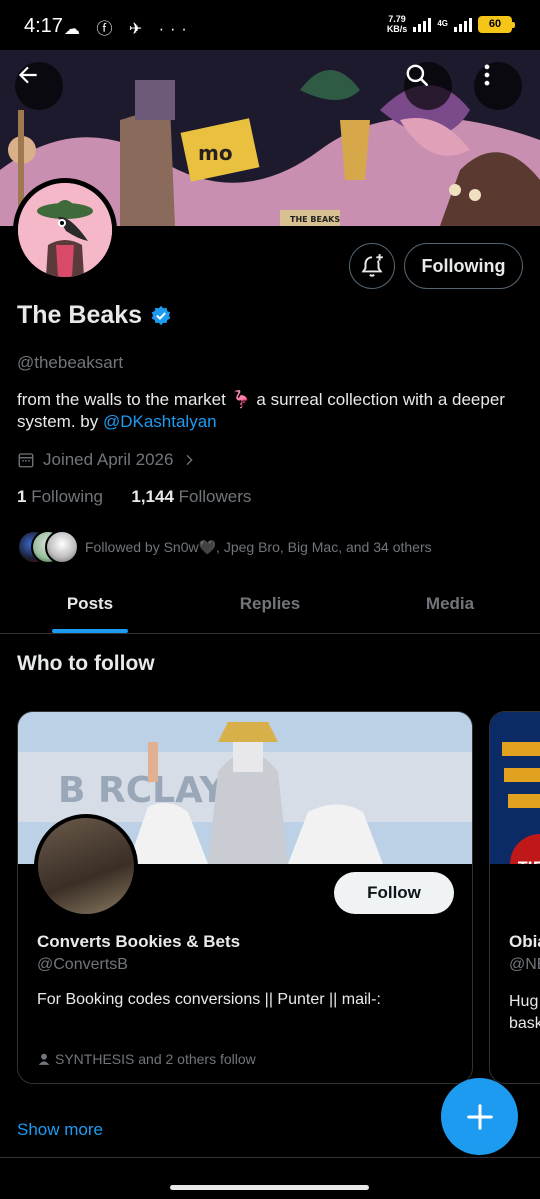 Image resolution: width=540 pixels, height=1199 pixels. I want to click on suggestion-avatar, so click(86, 866).